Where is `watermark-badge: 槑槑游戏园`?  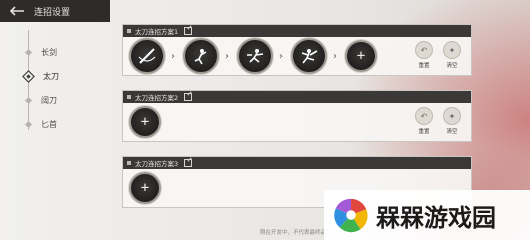 watermark-badge: 槑槑游戏园 is located at coordinates (427, 215).